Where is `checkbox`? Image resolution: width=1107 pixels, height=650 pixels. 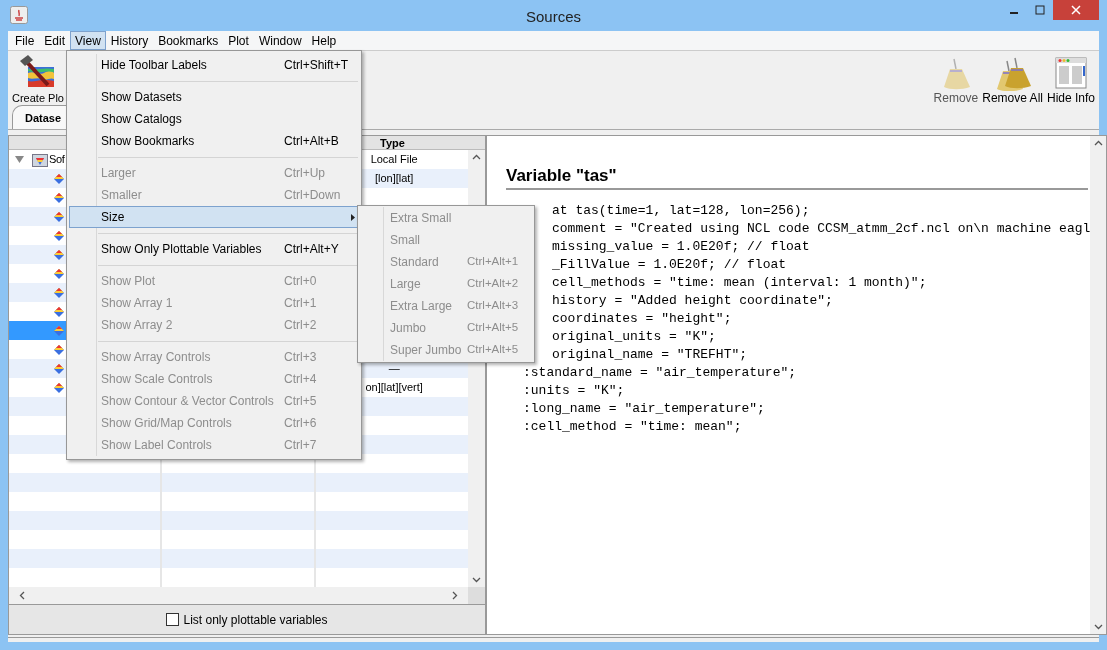
checkbox is located at coordinates (173, 619).